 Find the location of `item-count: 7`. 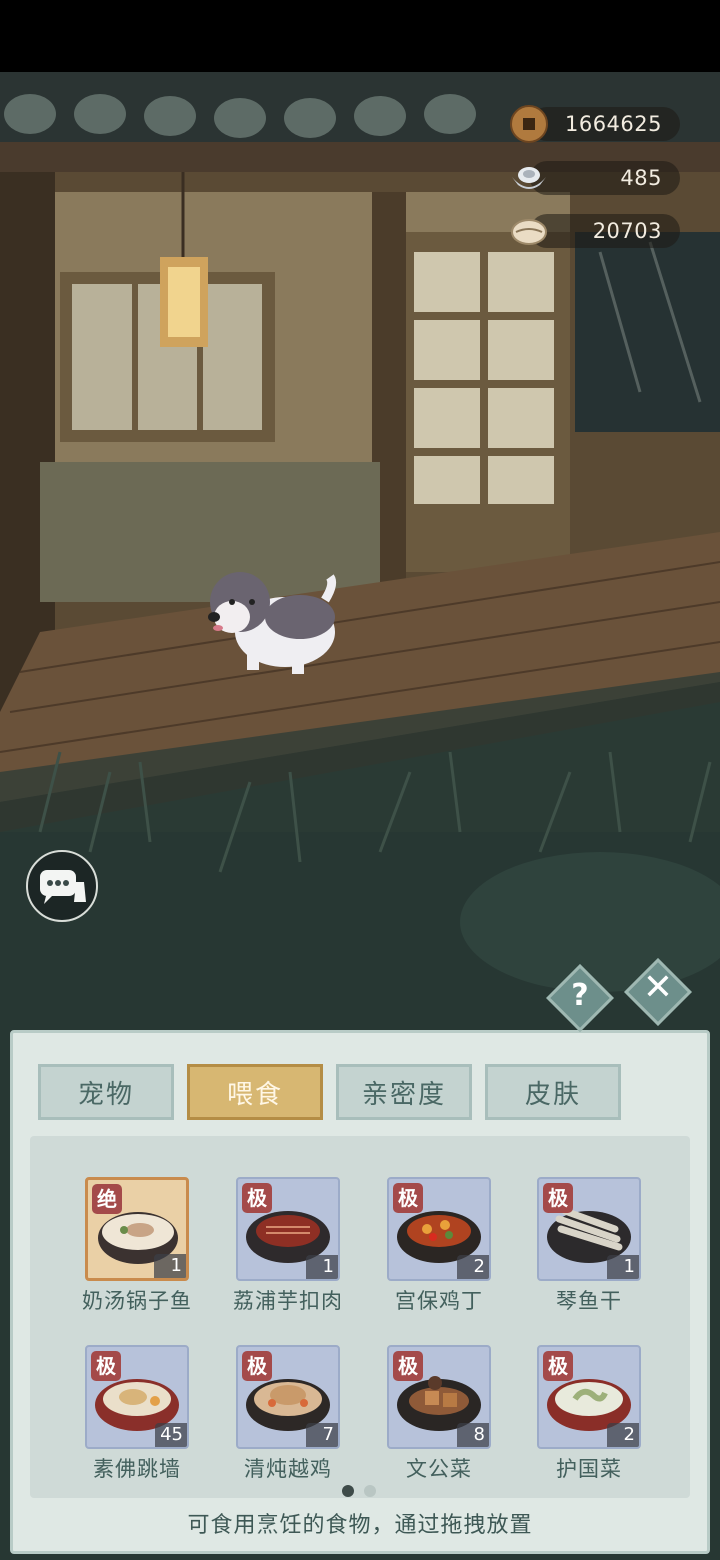

item-count: 7 is located at coordinates (322, 1435).